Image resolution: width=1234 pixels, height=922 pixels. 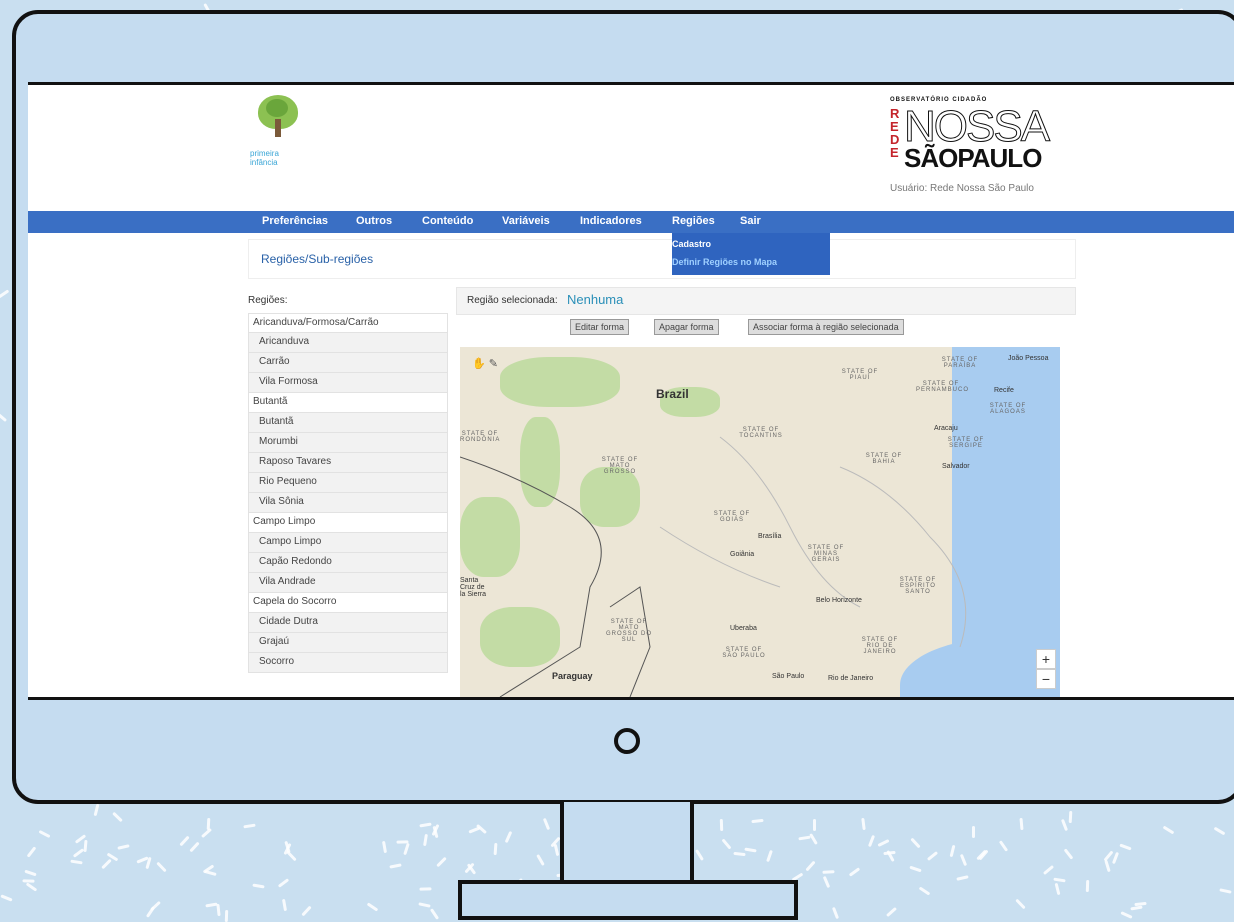 What do you see at coordinates (348, 463) in the screenshot?
I see `subregion-item: Raposo Tavares` at bounding box center [348, 463].